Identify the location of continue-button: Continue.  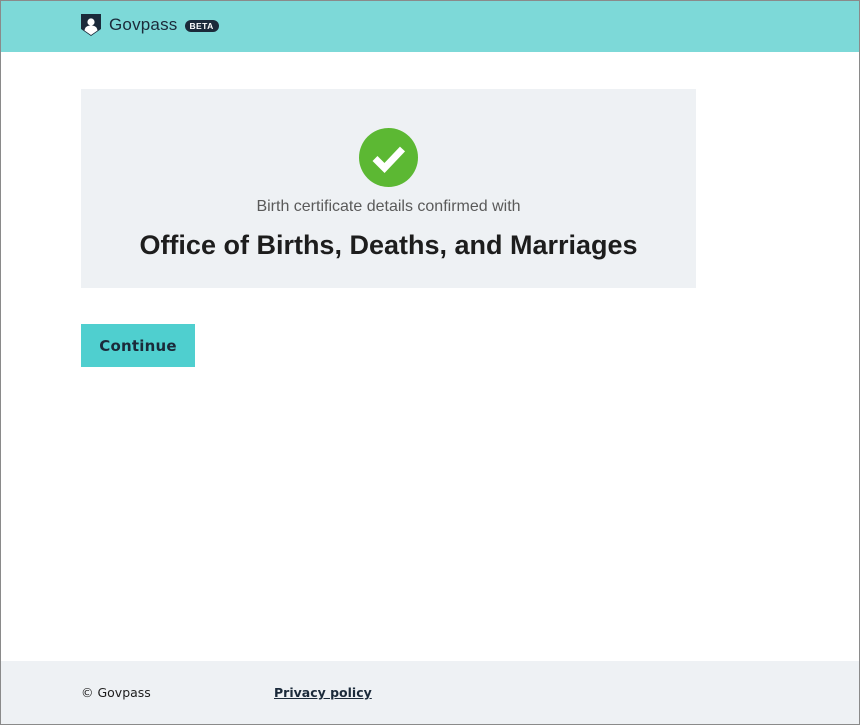
(138, 345).